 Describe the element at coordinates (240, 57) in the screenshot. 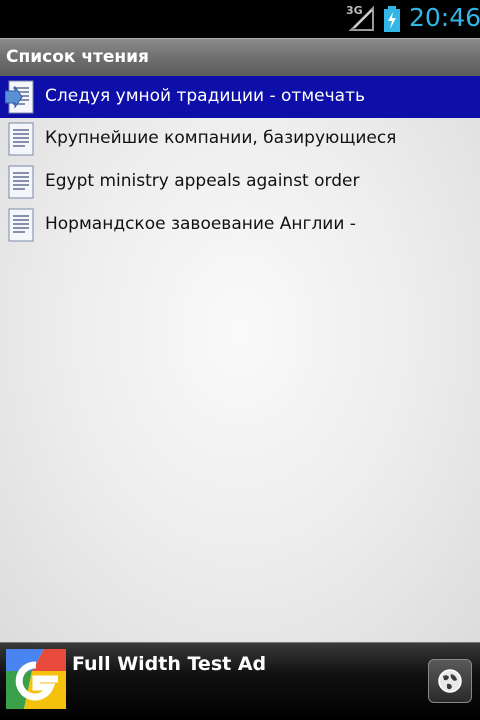

I see `title-bar: Список чтения` at that location.